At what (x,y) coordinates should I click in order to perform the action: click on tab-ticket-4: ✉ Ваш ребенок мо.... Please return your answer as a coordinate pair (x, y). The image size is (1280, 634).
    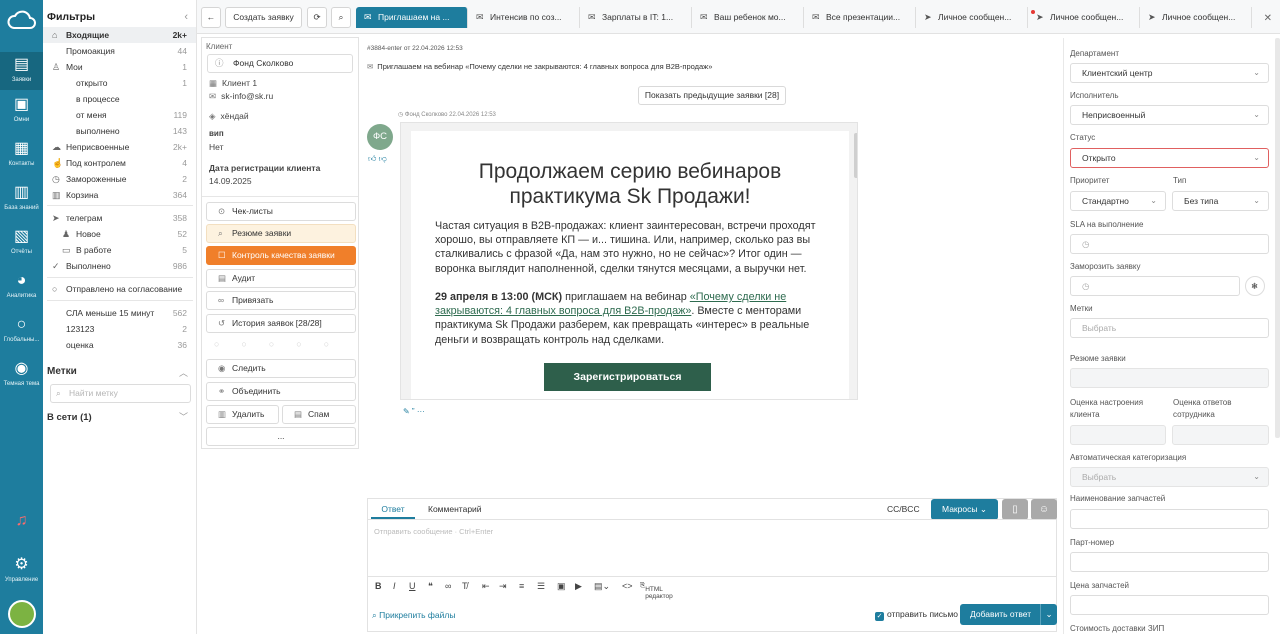
    Looking at the image, I should click on (748, 17).